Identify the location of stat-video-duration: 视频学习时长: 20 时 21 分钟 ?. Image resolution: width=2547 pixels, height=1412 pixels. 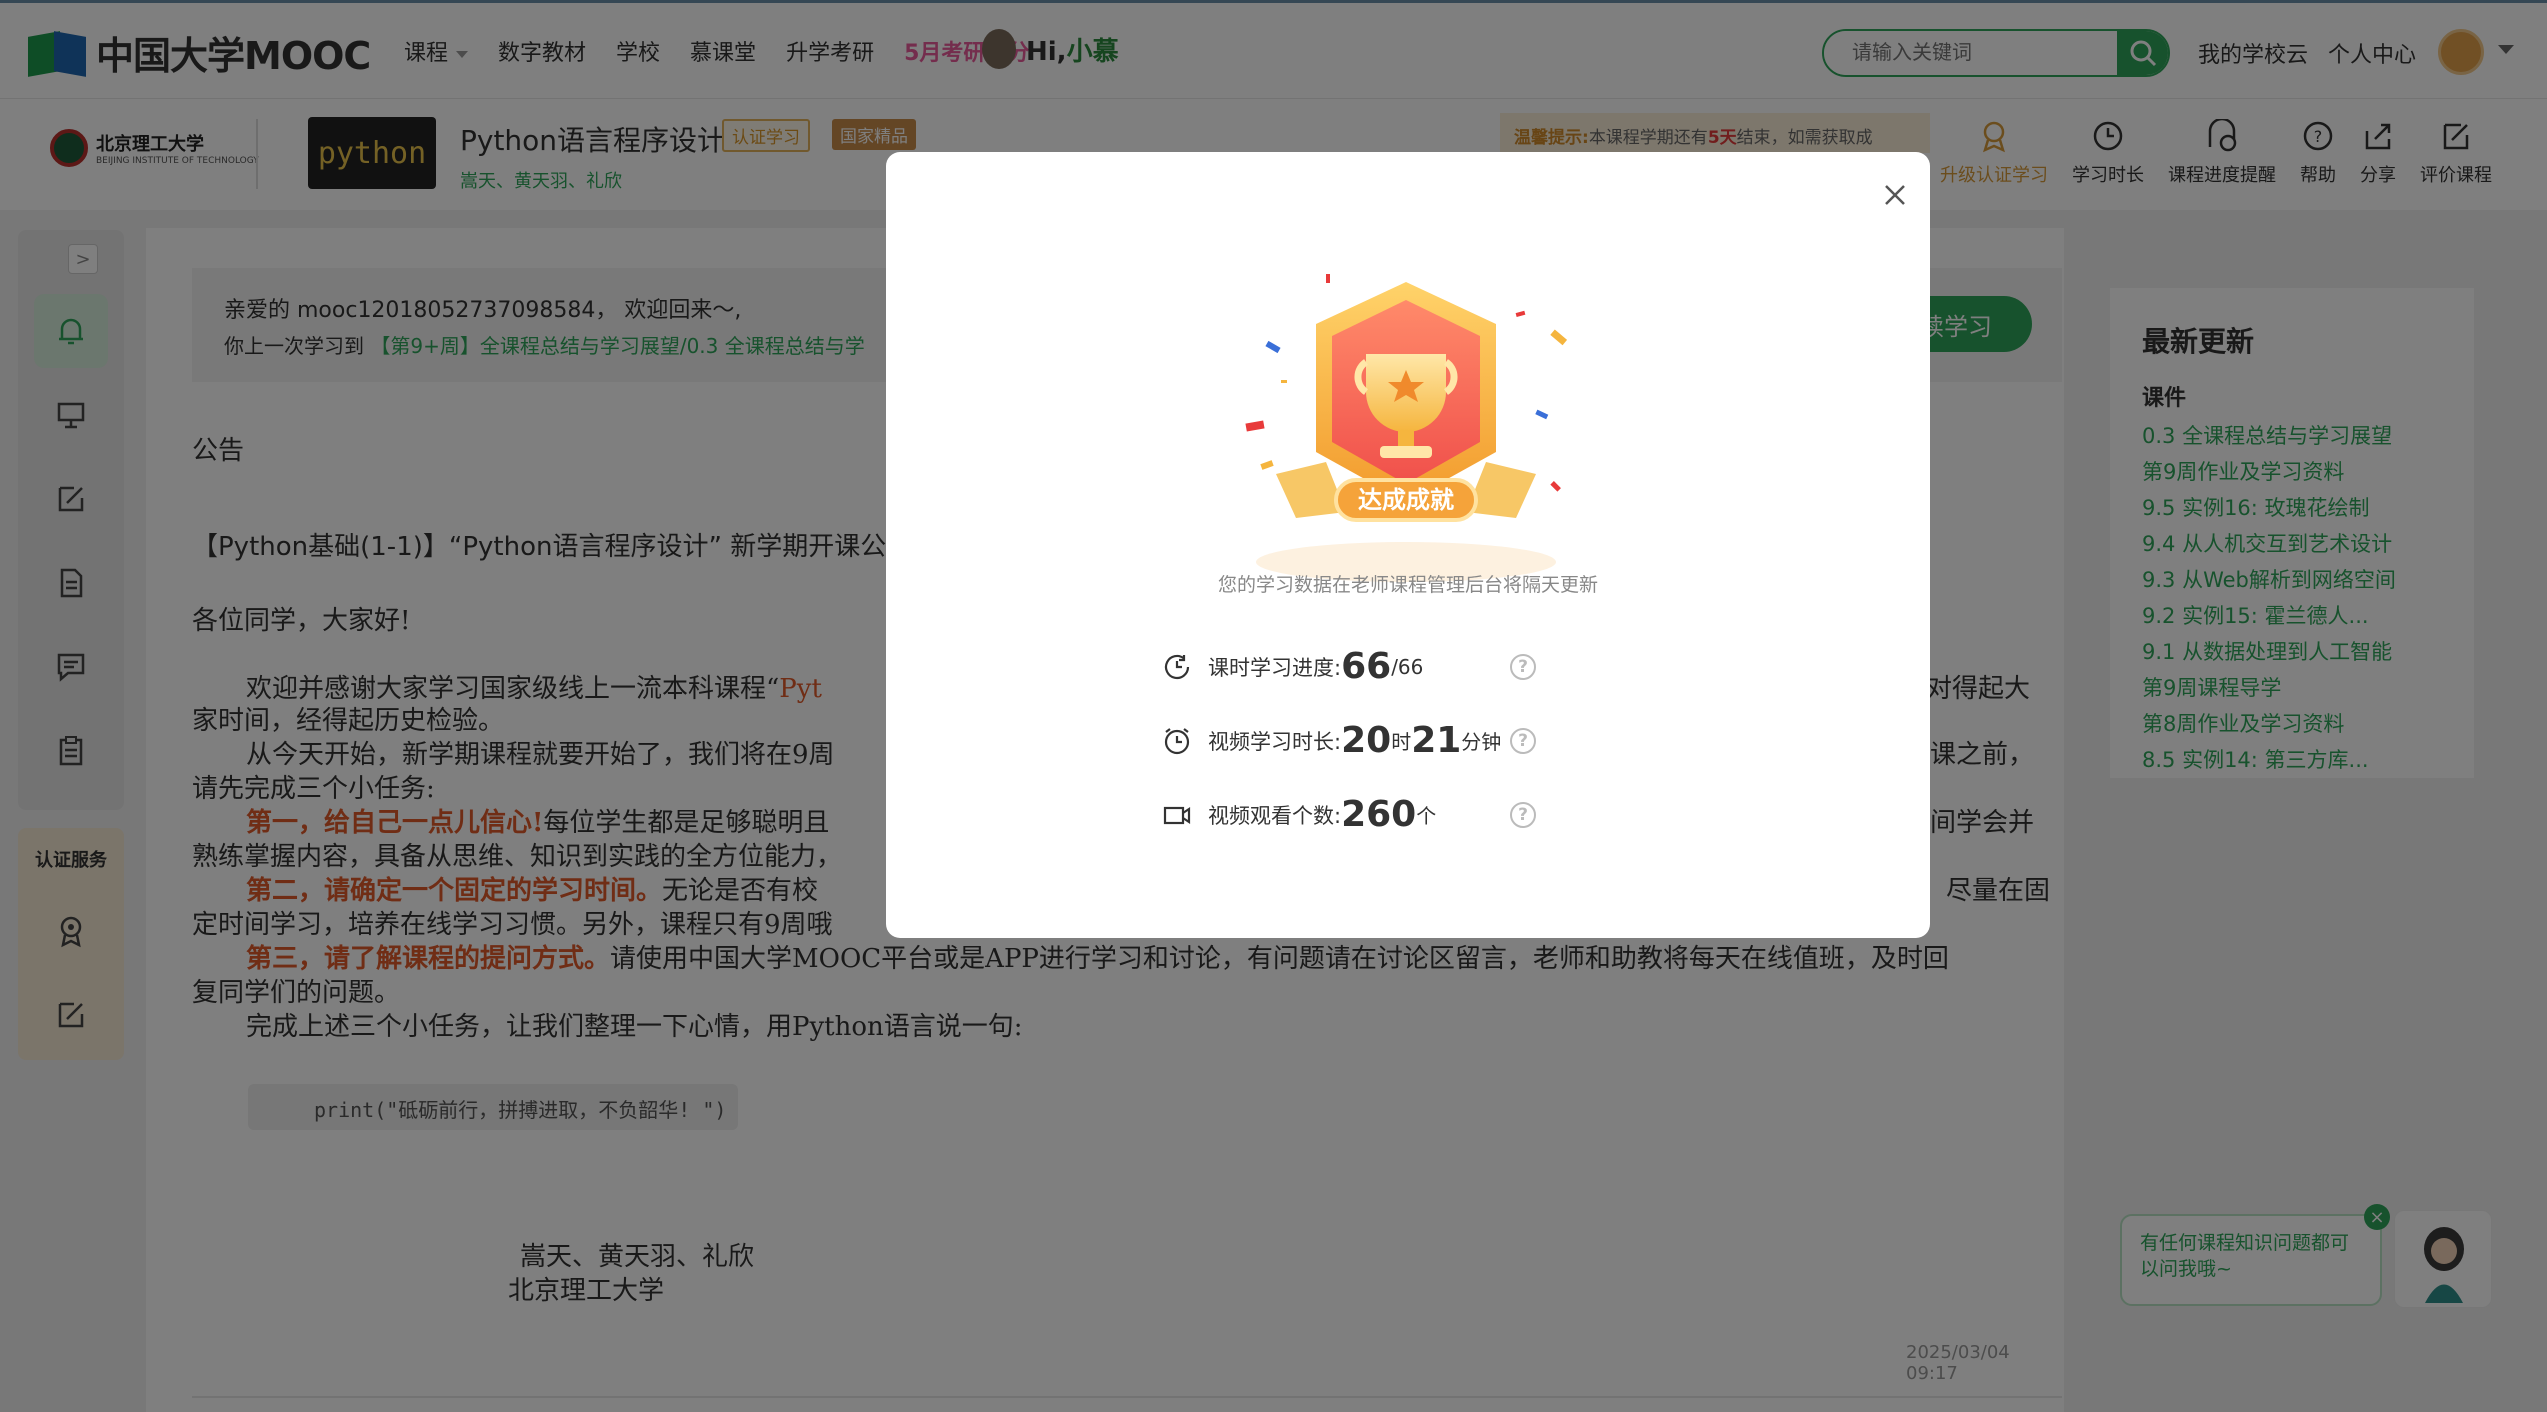
(1412, 740).